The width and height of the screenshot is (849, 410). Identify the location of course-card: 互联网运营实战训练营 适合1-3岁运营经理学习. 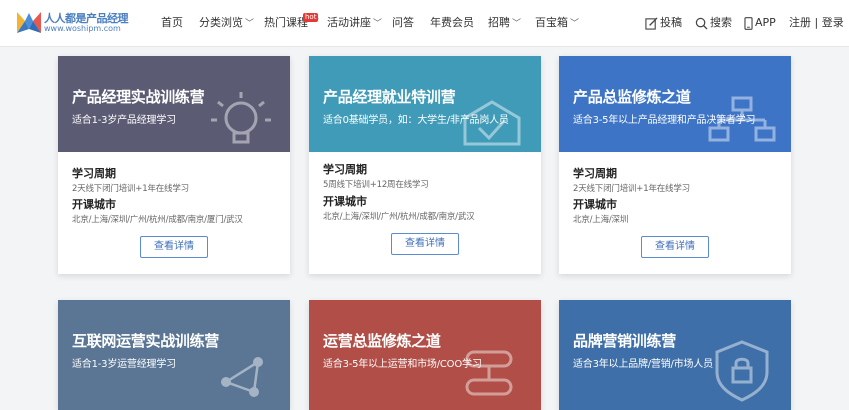
(174, 355).